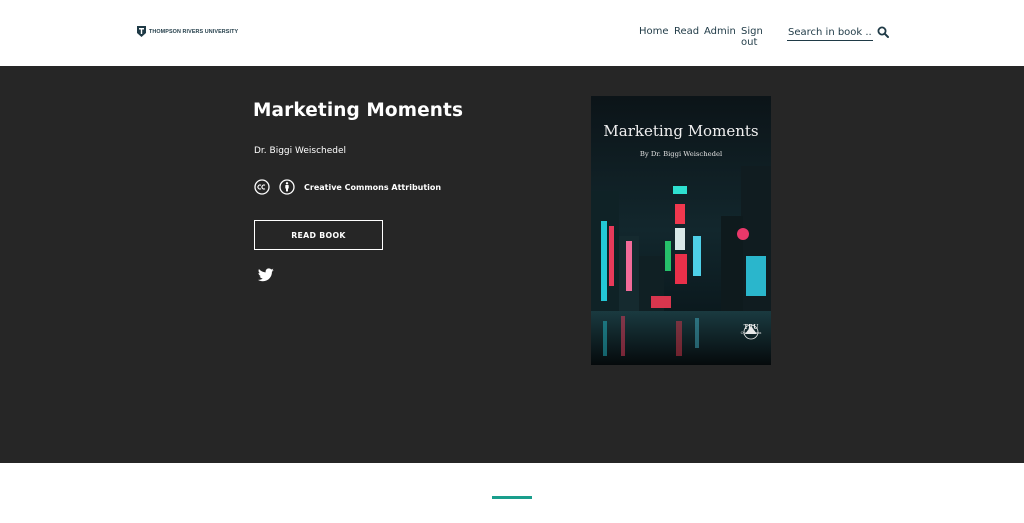 This screenshot has height=523, width=1024. Describe the element at coordinates (358, 110) in the screenshot. I see `book-title: Marketing Moments` at that location.